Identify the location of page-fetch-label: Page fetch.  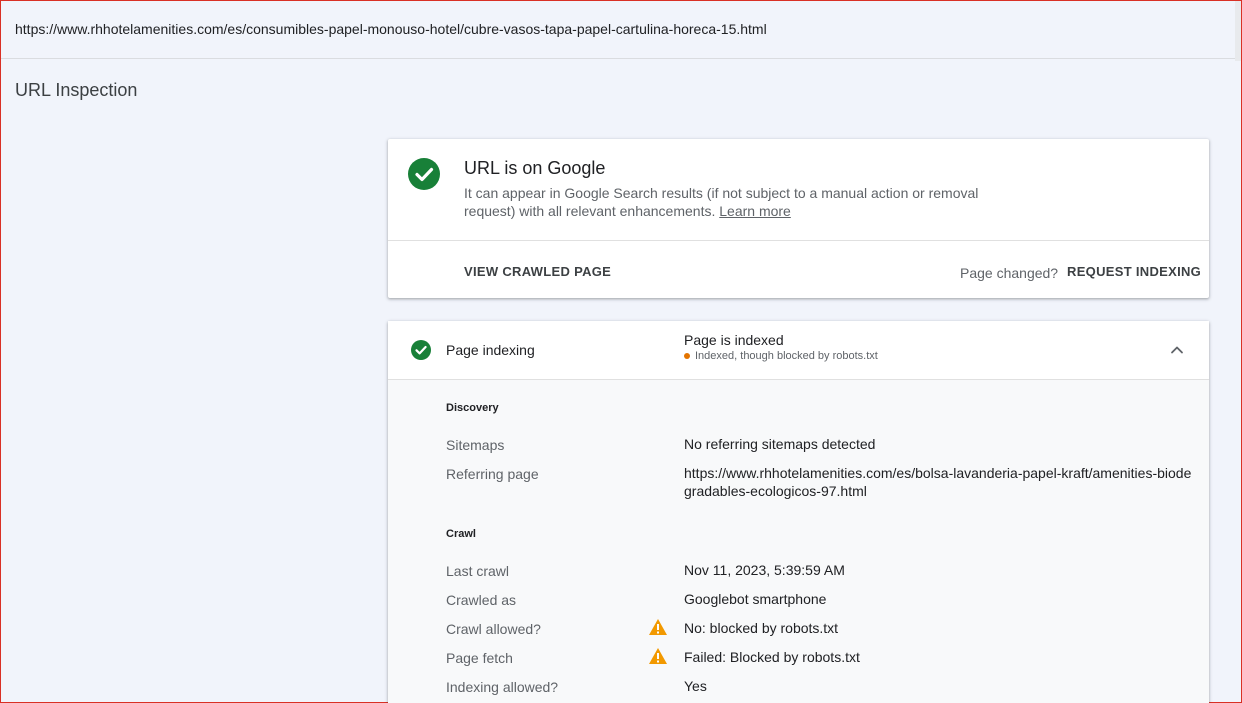
(479, 658).